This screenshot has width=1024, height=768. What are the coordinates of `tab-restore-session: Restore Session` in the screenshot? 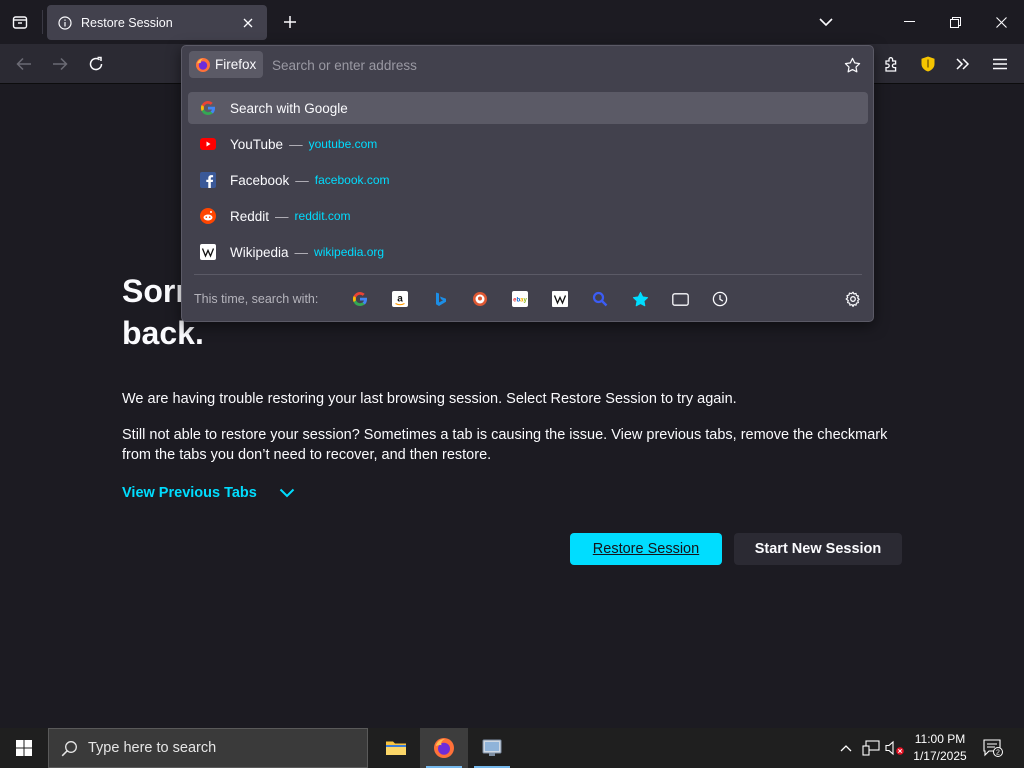 It's located at (157, 22).